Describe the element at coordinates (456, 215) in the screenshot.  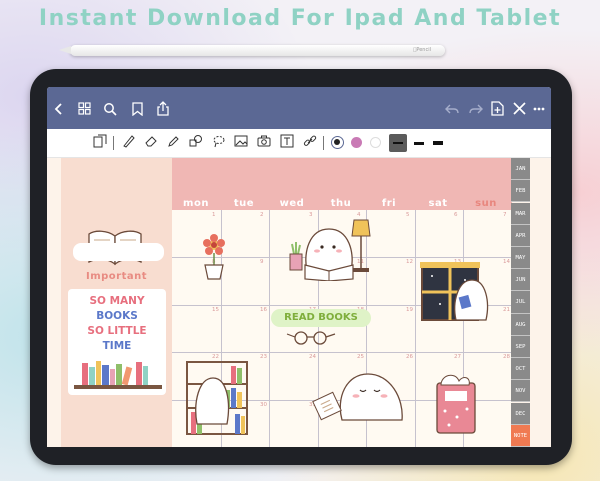
I see `date-number: 6` at that location.